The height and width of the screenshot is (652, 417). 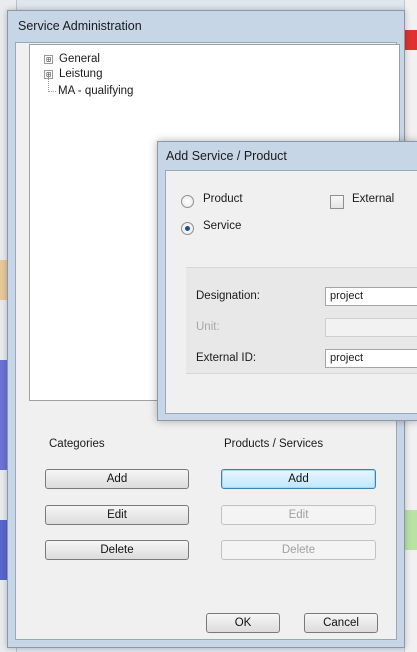 What do you see at coordinates (371, 296) in the screenshot?
I see `designation-field: project` at bounding box center [371, 296].